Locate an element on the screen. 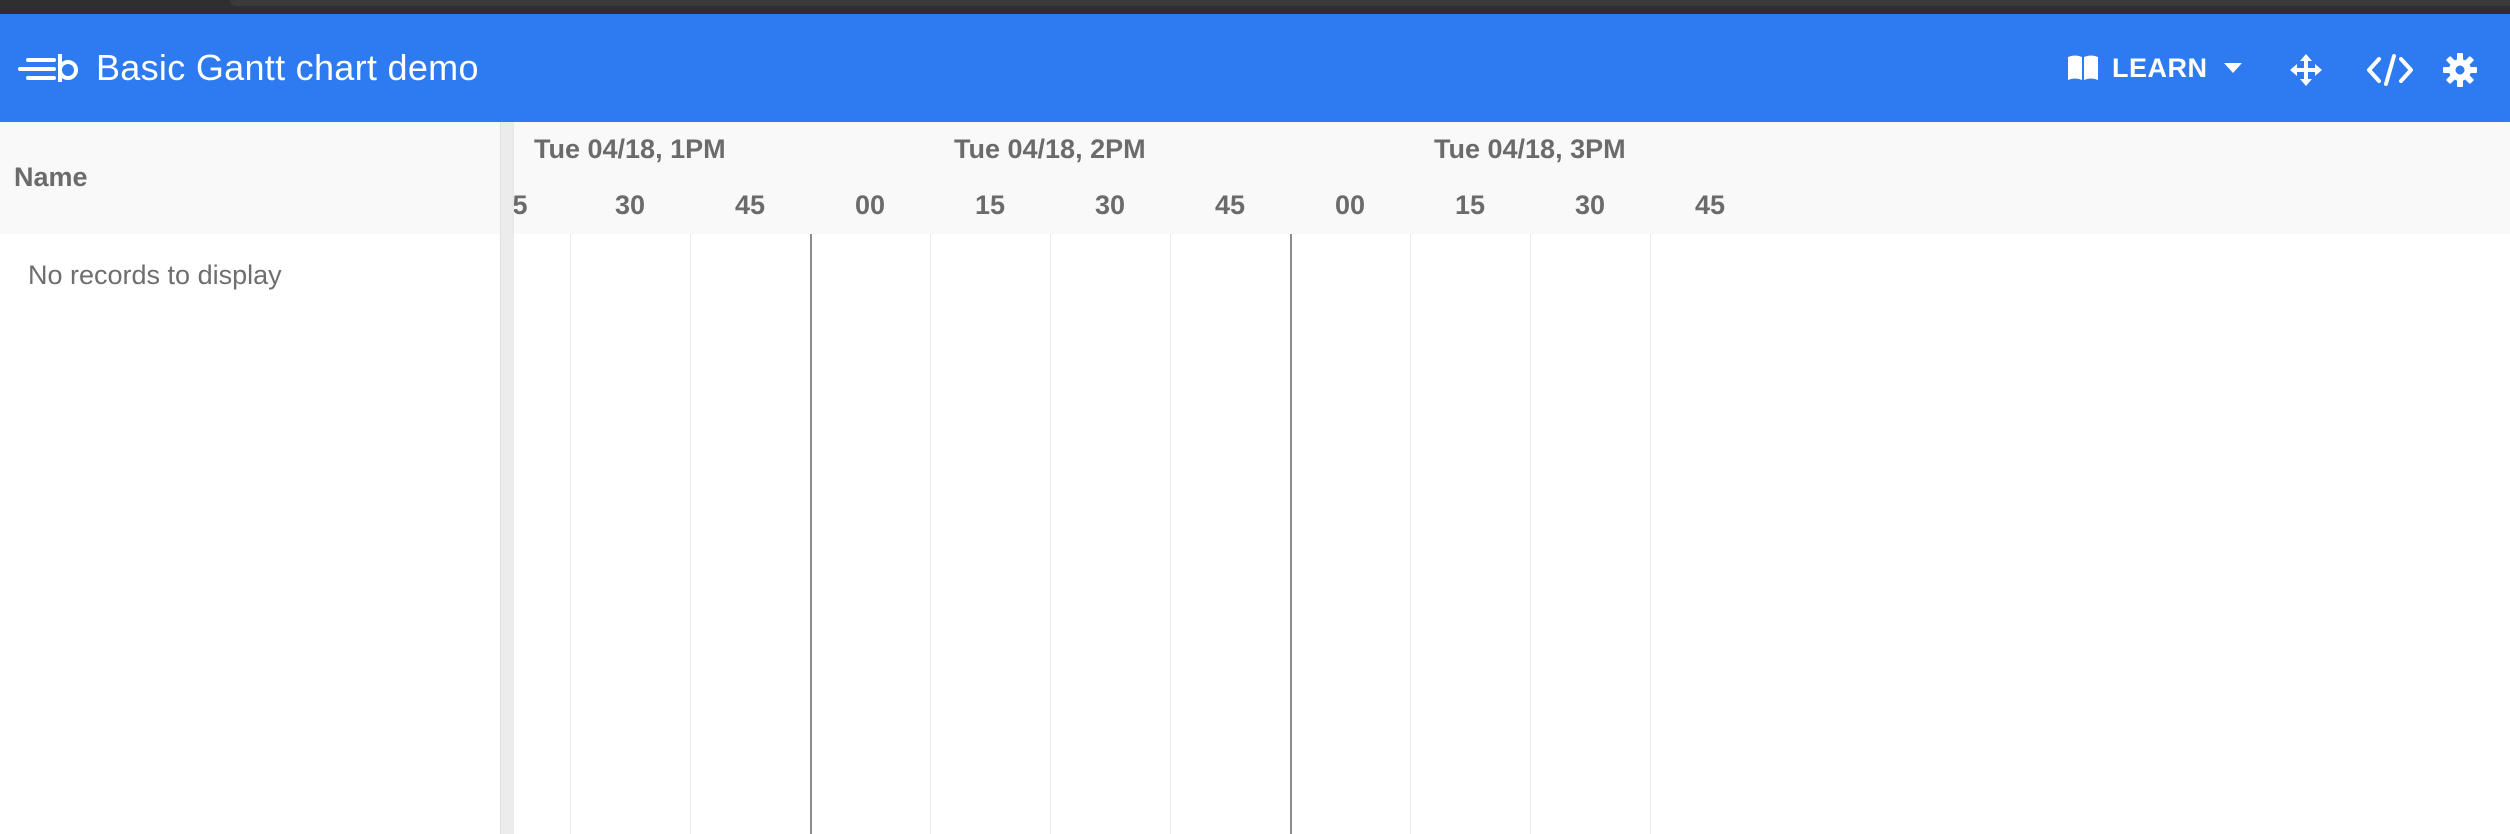 The image size is (2510, 834). browser-tab-edge is located at coordinates (1370, 3).